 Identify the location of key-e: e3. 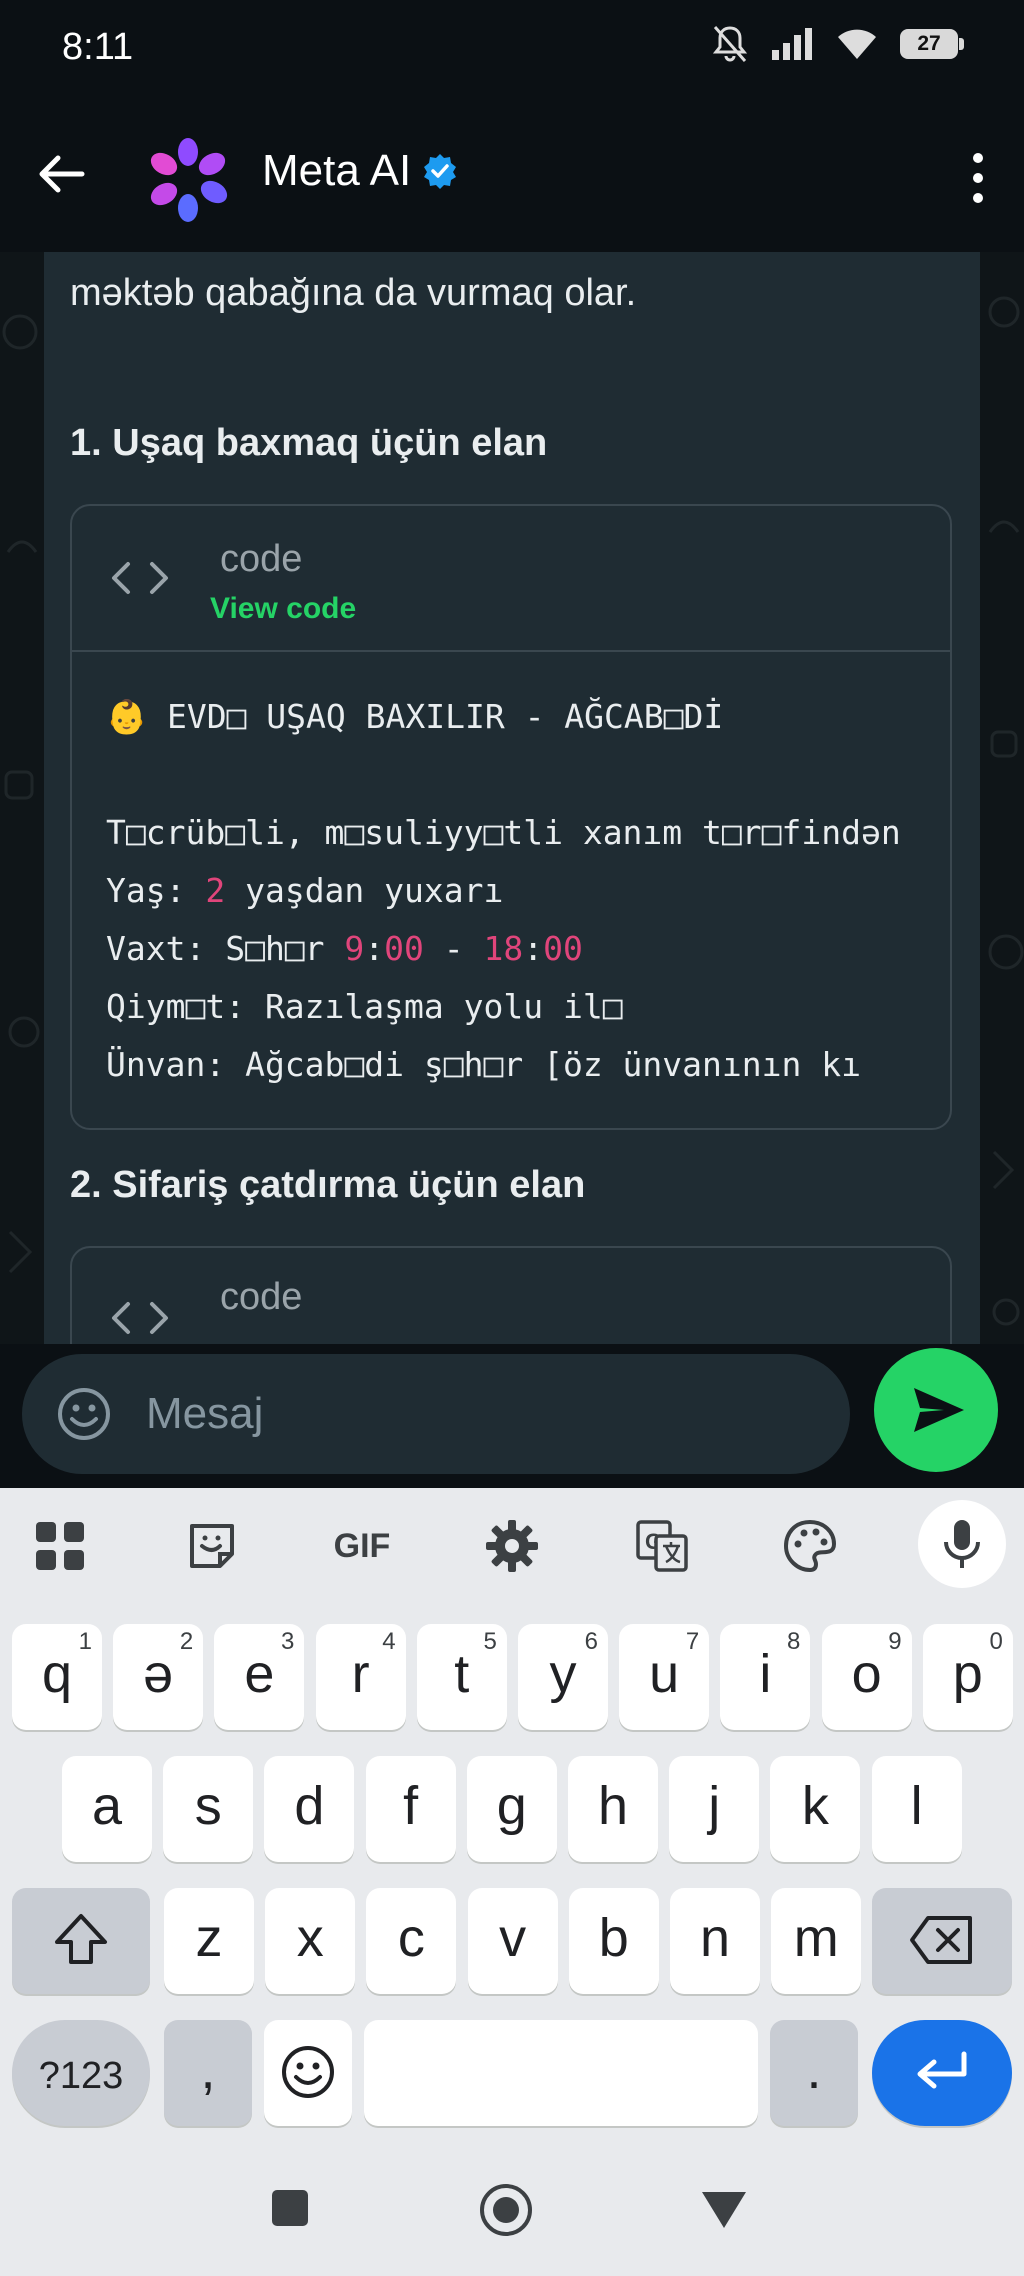
(259, 1677).